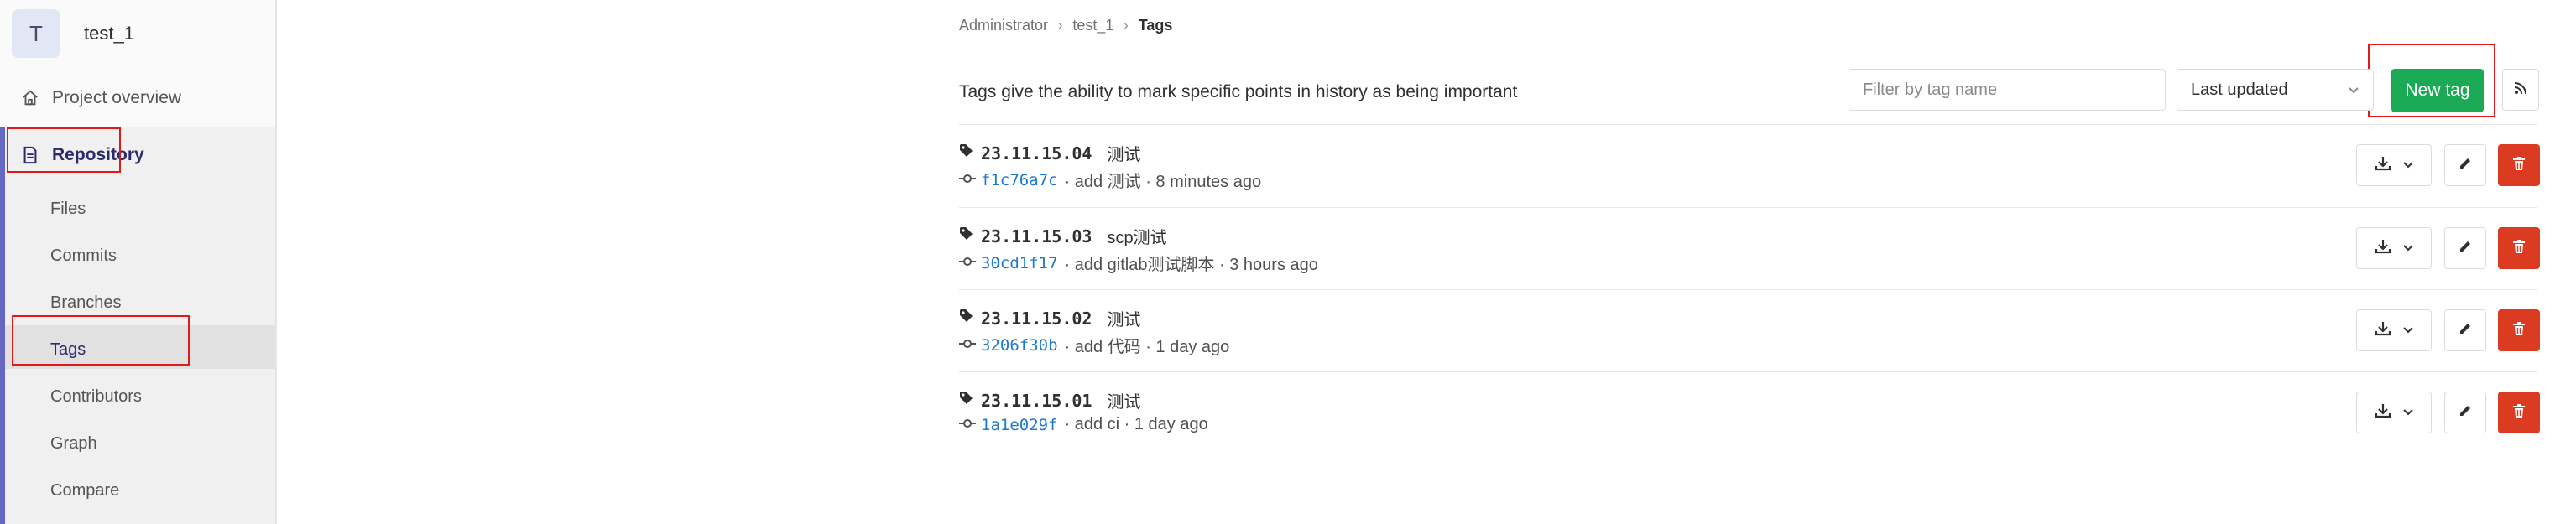 This screenshot has width=2576, height=524. Describe the element at coordinates (1019, 180) in the screenshot. I see `commit-sha-link: f1c76a7c` at that location.